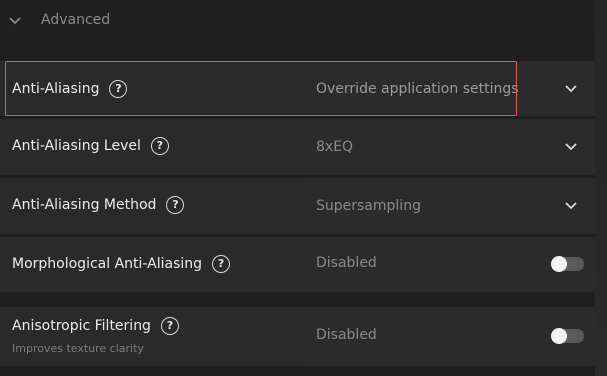 This screenshot has height=376, width=607. What do you see at coordinates (70, 89) in the screenshot?
I see `setting-label: Anti-Aliasing?` at bounding box center [70, 89].